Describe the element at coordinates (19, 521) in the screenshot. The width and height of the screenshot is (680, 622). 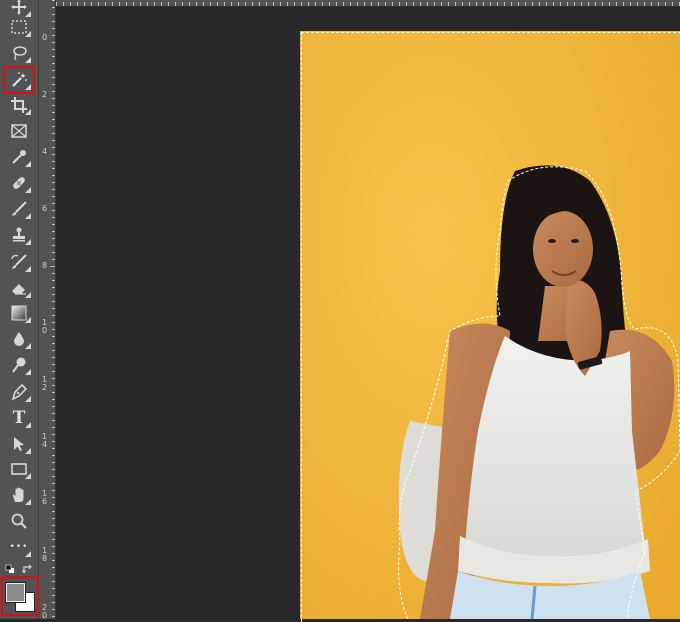
I see `zoom-tool` at that location.